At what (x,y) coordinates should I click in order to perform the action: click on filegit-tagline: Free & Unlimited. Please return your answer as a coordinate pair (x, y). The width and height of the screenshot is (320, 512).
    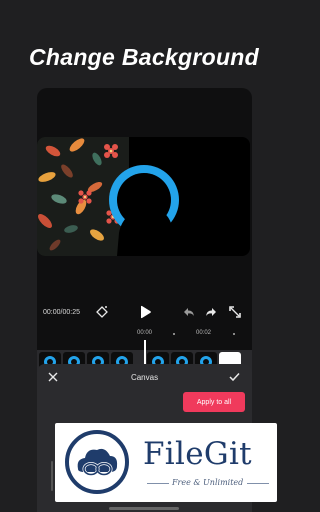
    Looking at the image, I should click on (208, 482).